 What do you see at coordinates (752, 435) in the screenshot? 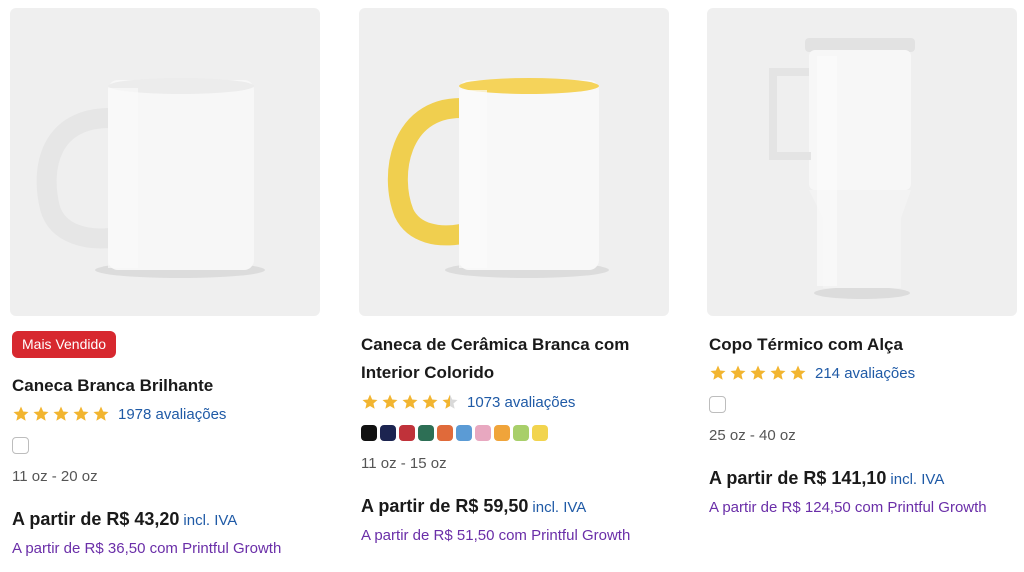
I see `size-range: 25 oz - 40 oz` at bounding box center [752, 435].